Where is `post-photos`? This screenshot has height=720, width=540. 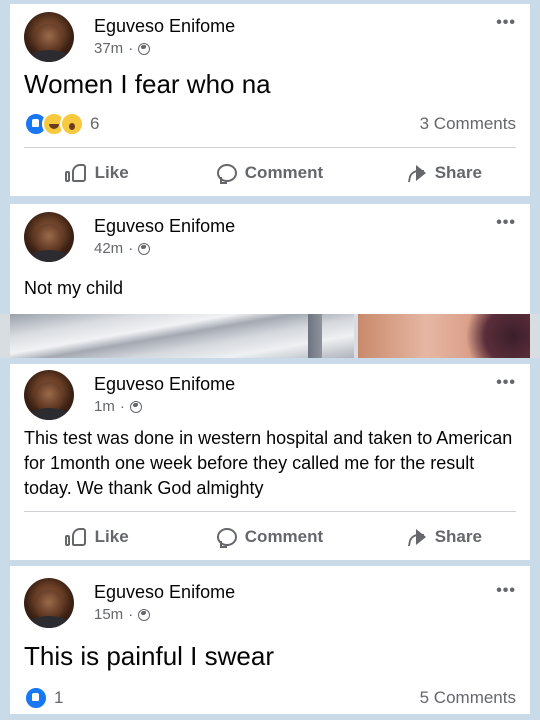 post-photos is located at coordinates (270, 336).